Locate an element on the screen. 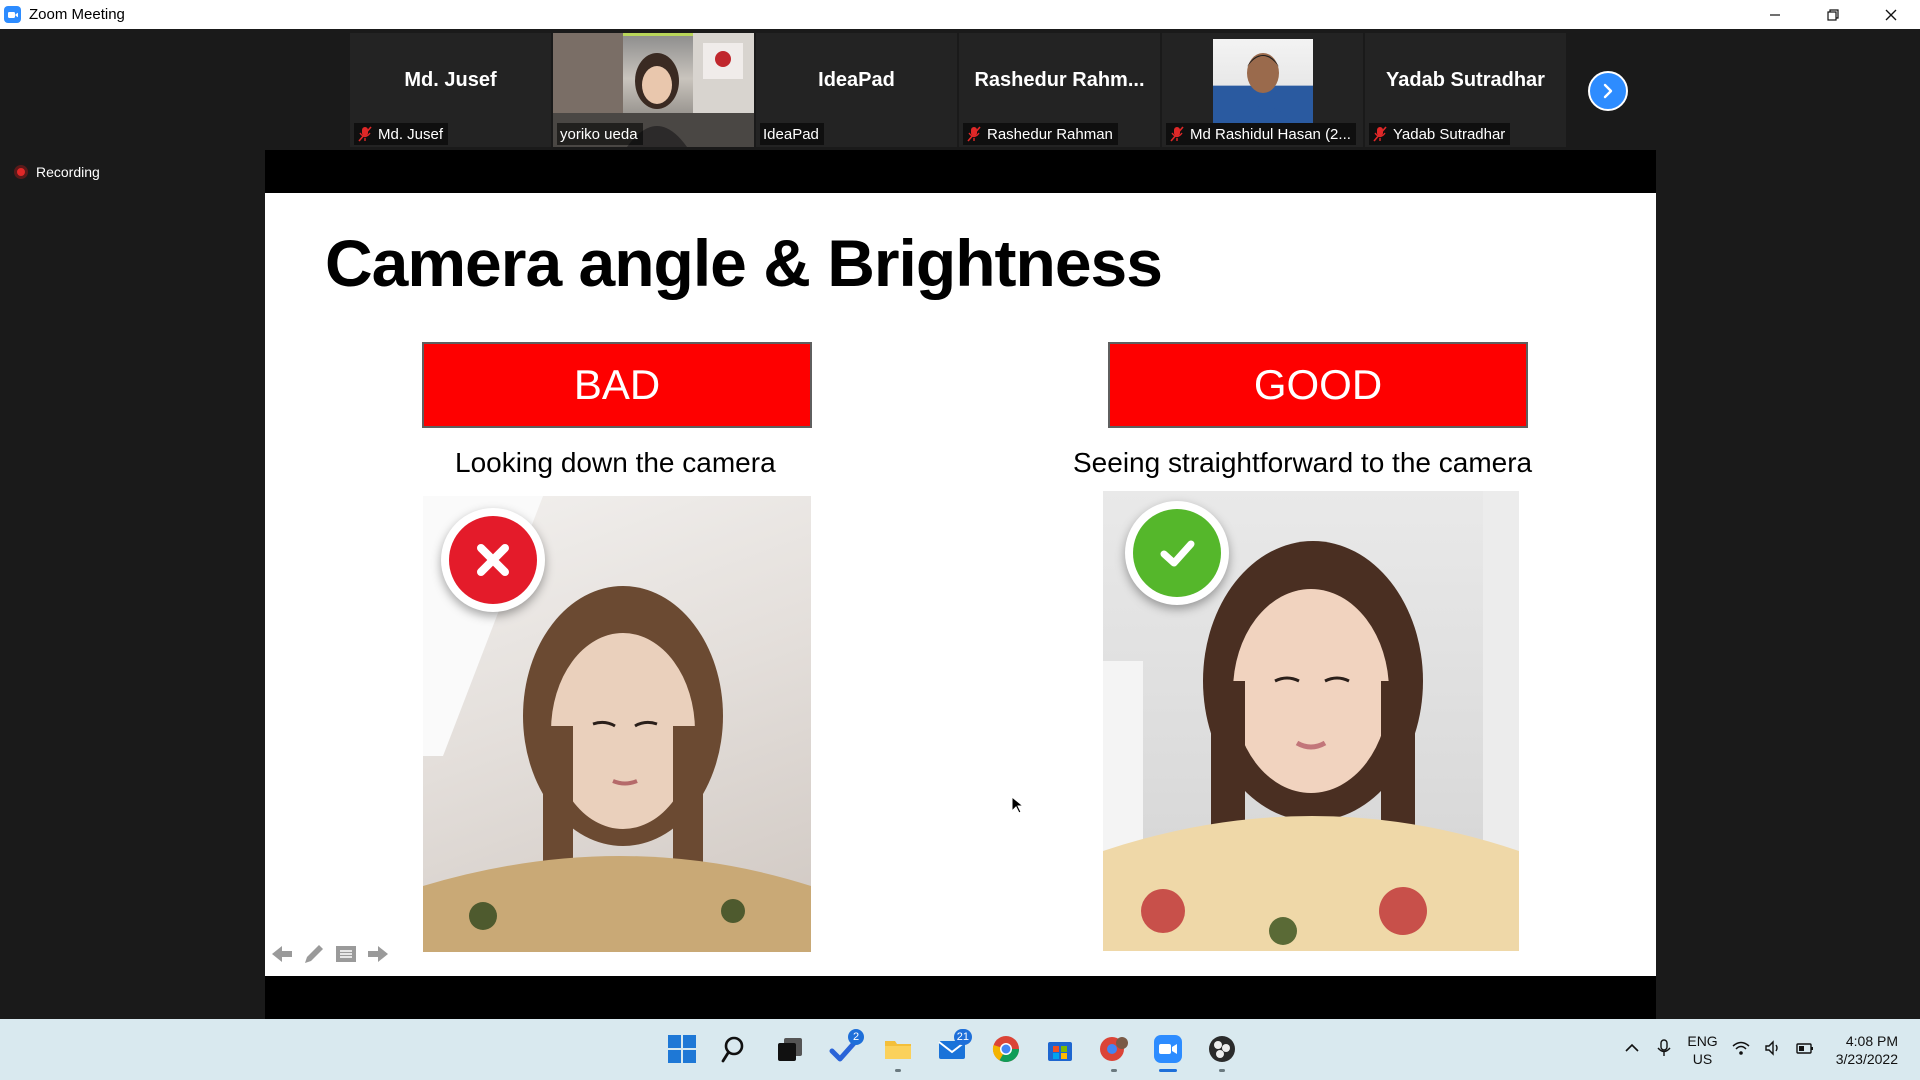  participant-label-text: IdeaPad is located at coordinates (791, 134).